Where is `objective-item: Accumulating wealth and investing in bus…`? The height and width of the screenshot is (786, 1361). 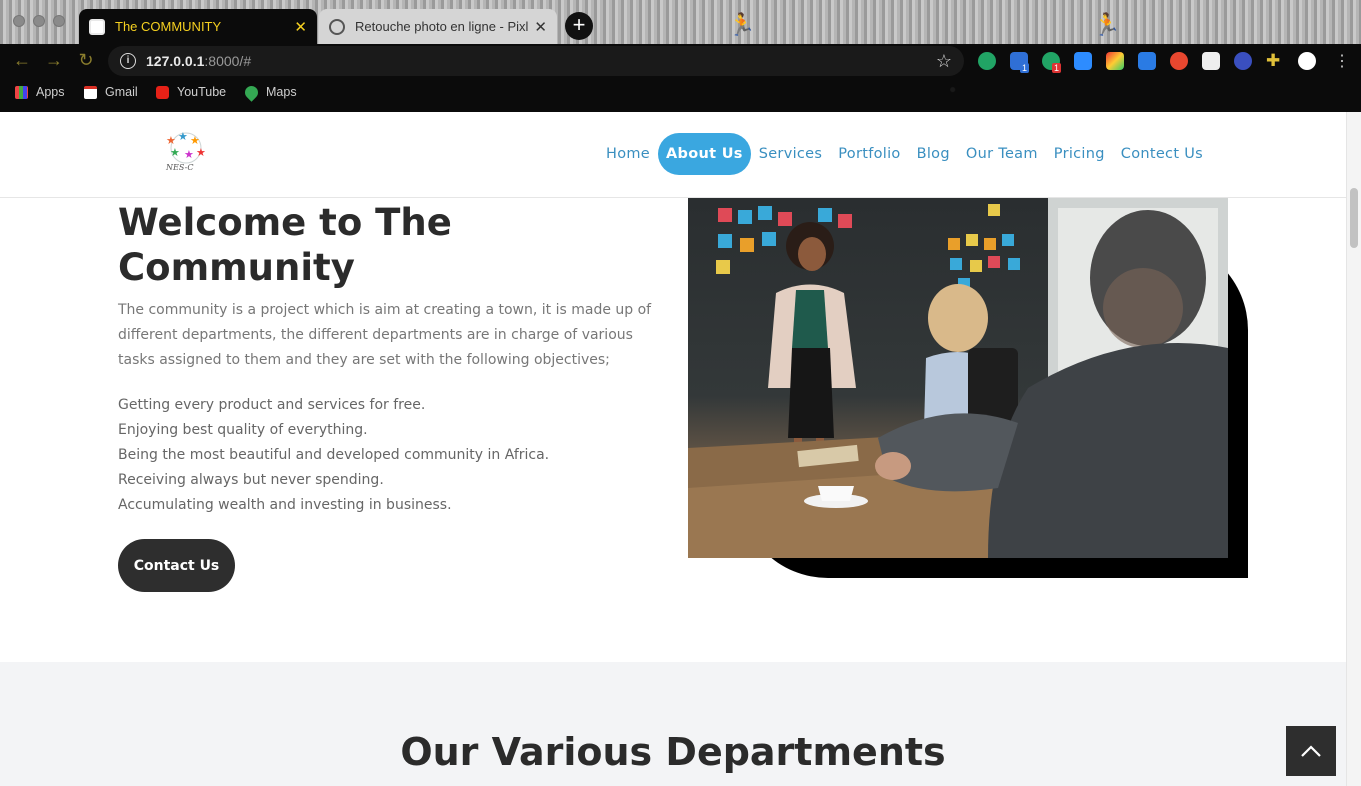 objective-item: Accumulating wealth and investing in bus… is located at coordinates (285, 505).